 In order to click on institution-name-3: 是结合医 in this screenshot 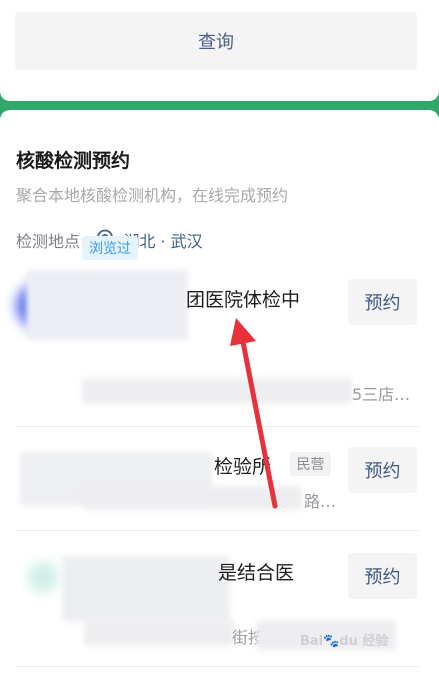, I will do `click(256, 571)`.